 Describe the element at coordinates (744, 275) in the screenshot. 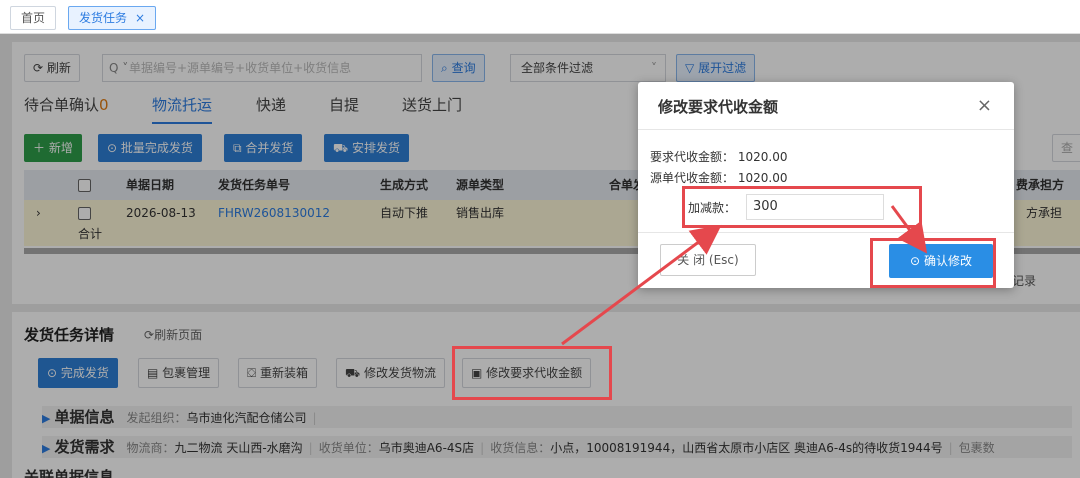

I see `annotation-arrows` at that location.